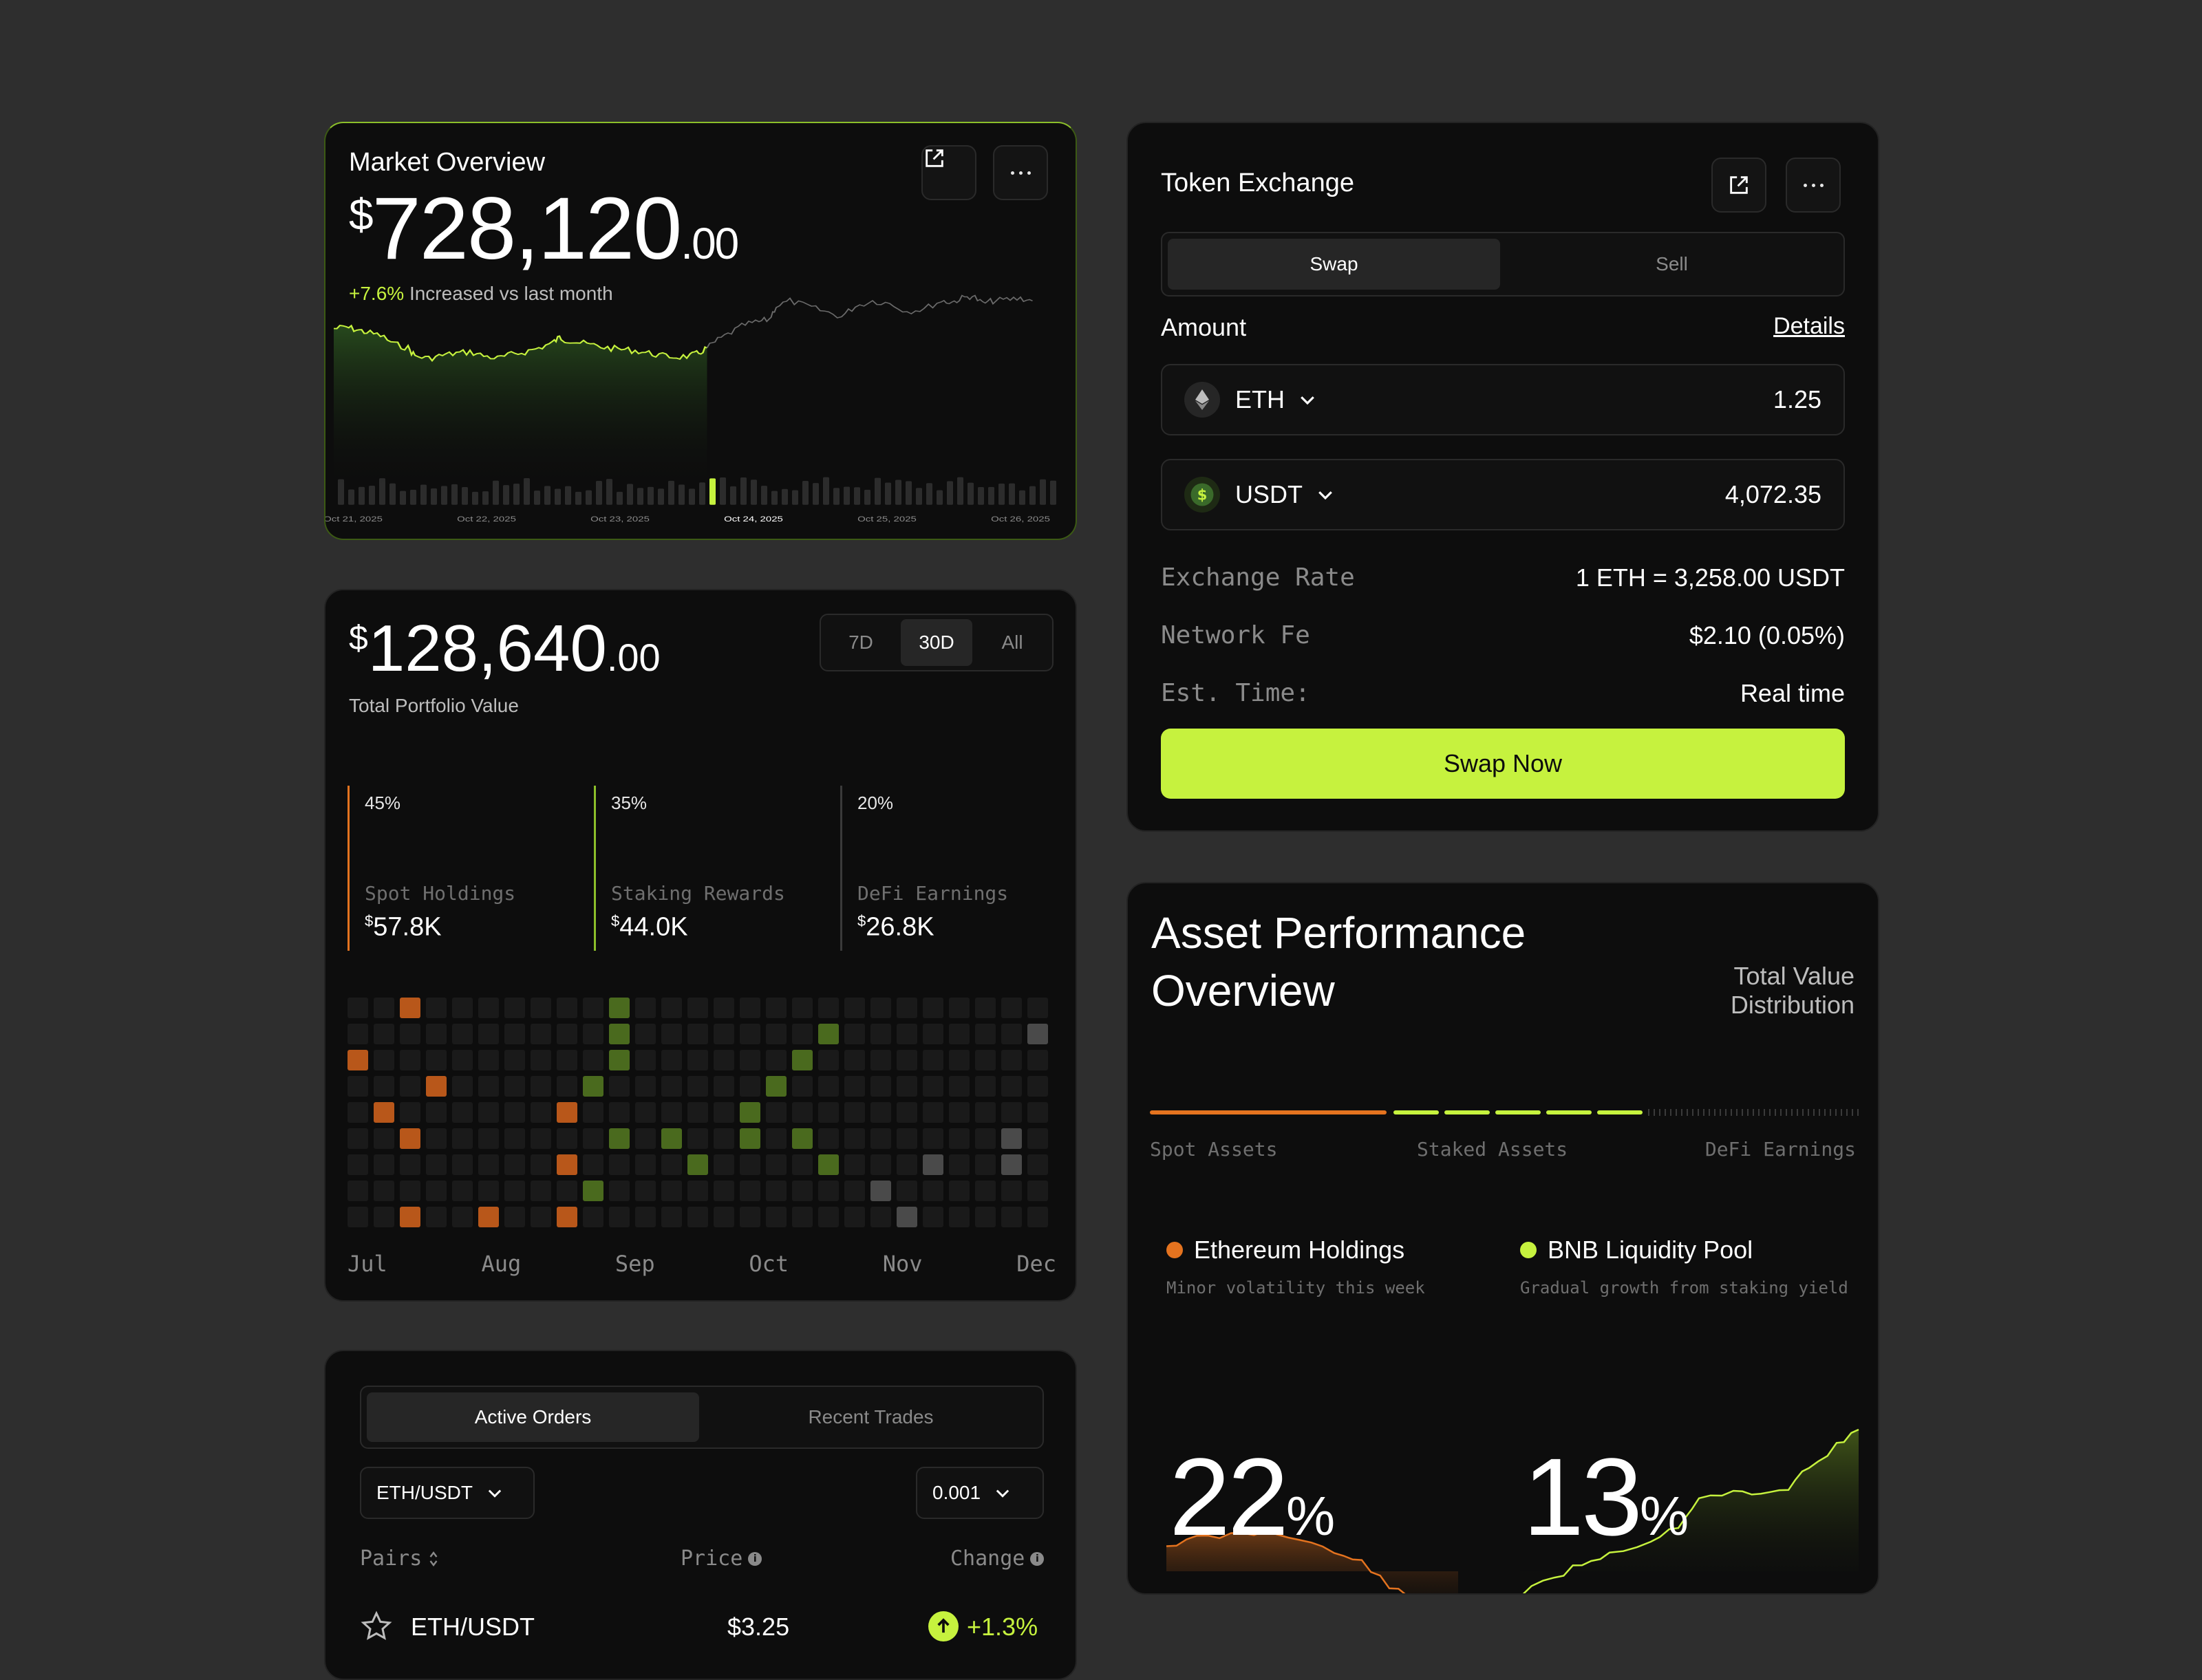 The height and width of the screenshot is (1680, 2202). I want to click on to-amount-value: 4,072.35, so click(1772, 494).